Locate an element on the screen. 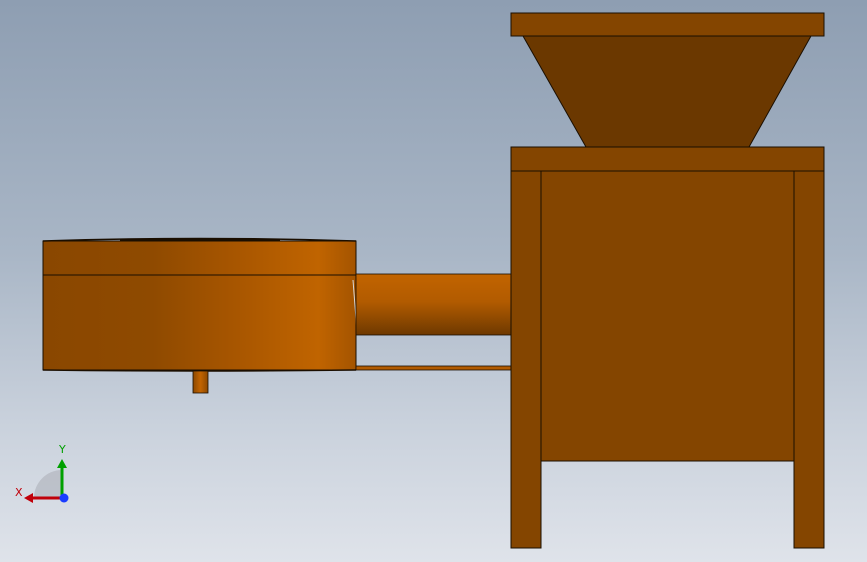  y-arrowhead-icon is located at coordinates (62, 463).